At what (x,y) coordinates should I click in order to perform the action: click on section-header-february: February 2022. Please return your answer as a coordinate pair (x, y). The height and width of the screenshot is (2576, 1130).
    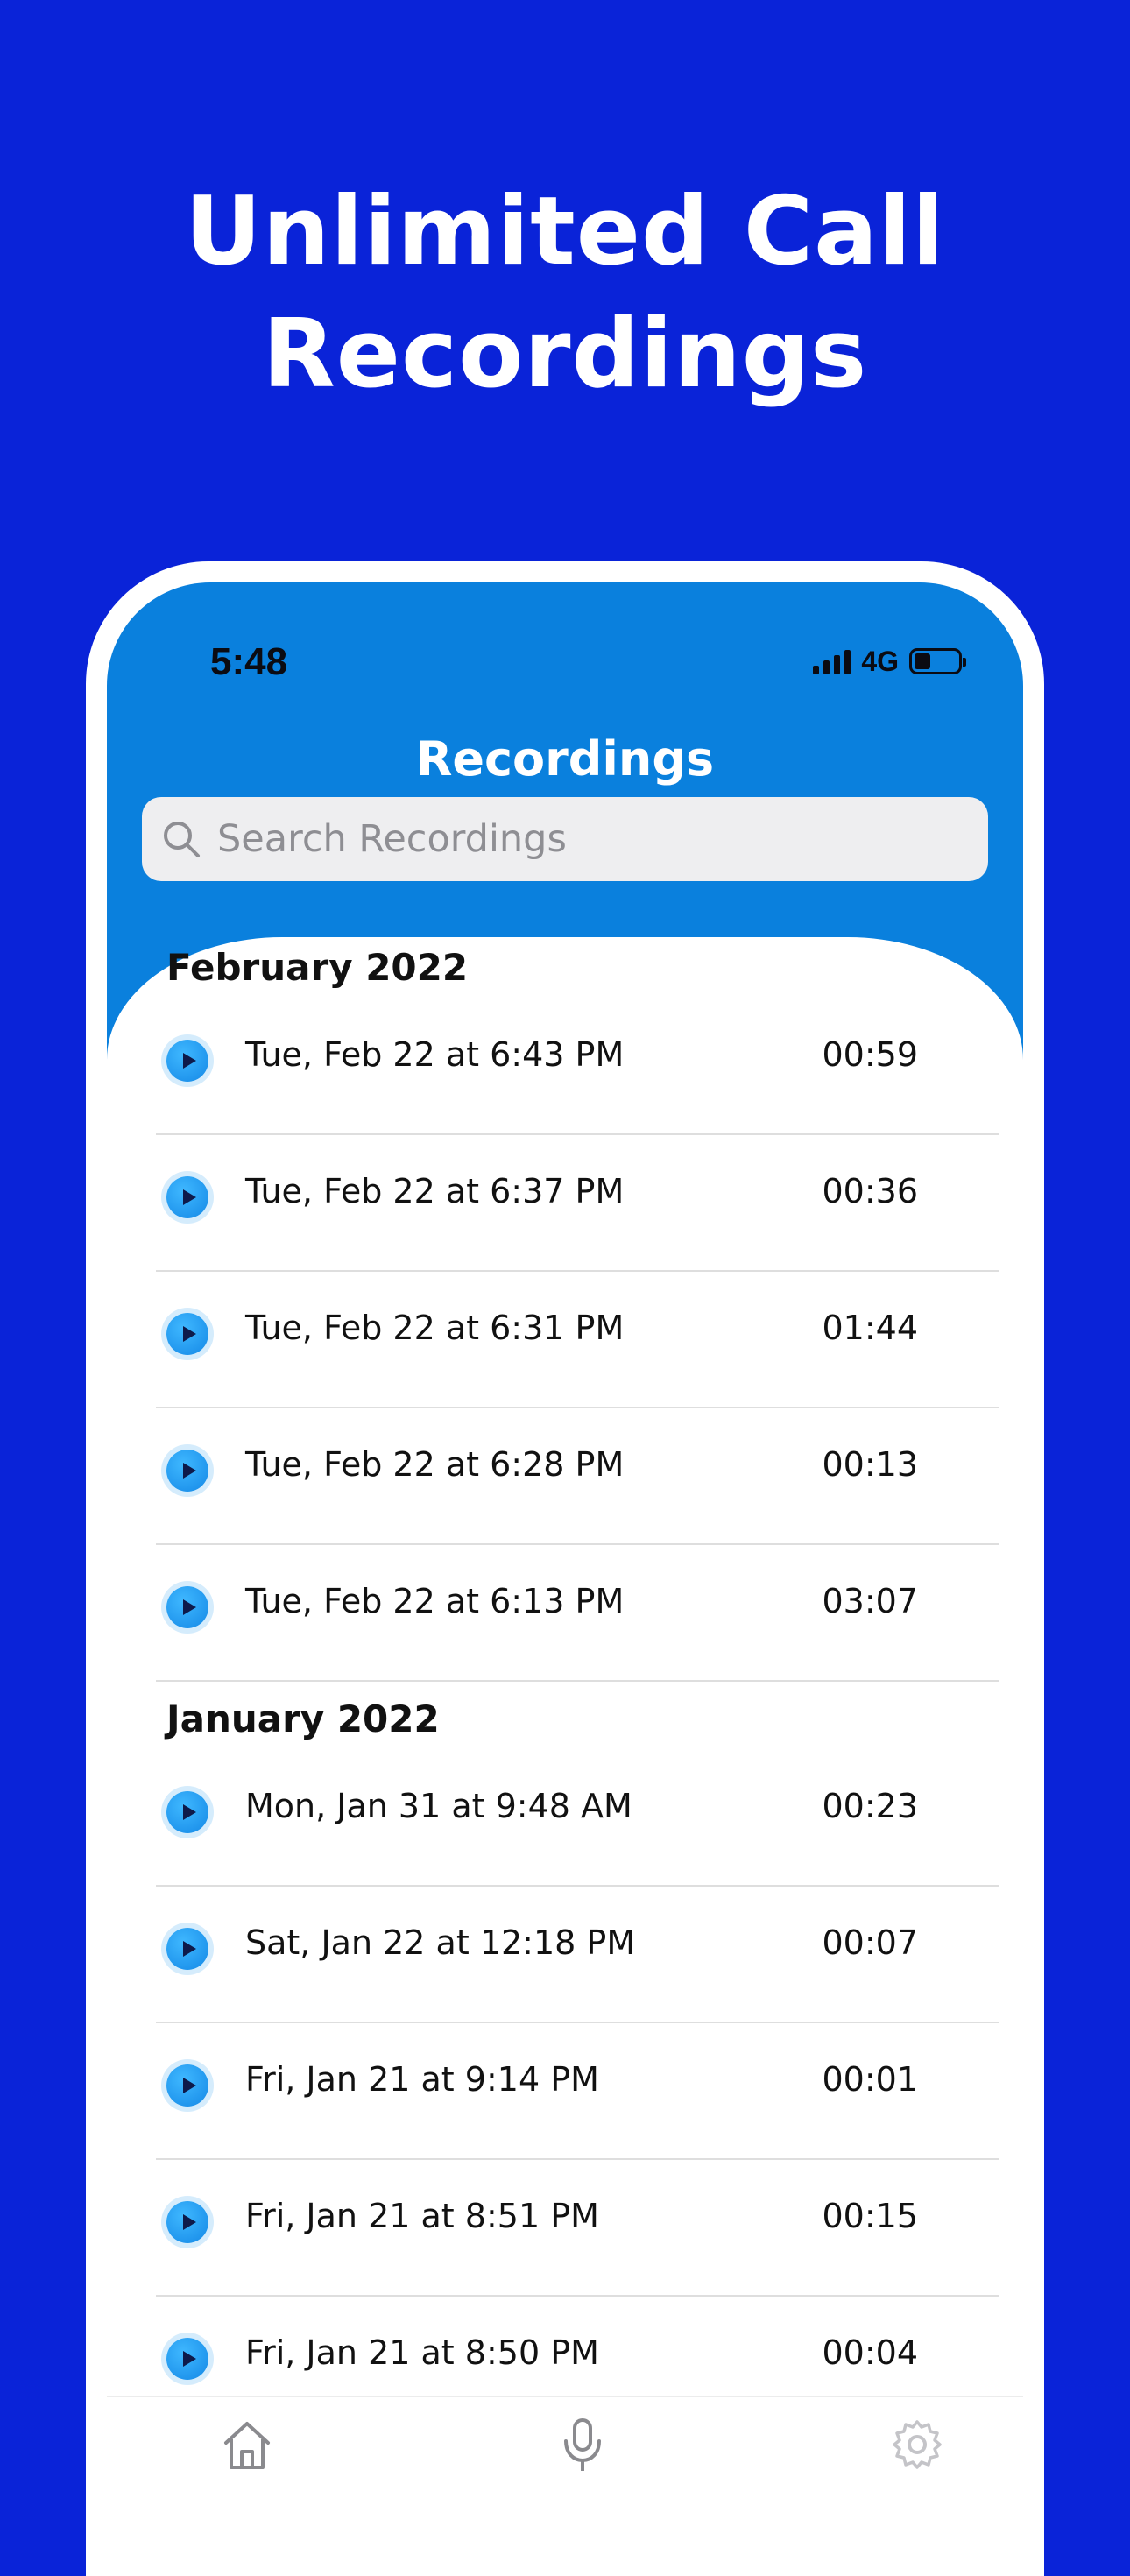
    Looking at the image, I should click on (317, 967).